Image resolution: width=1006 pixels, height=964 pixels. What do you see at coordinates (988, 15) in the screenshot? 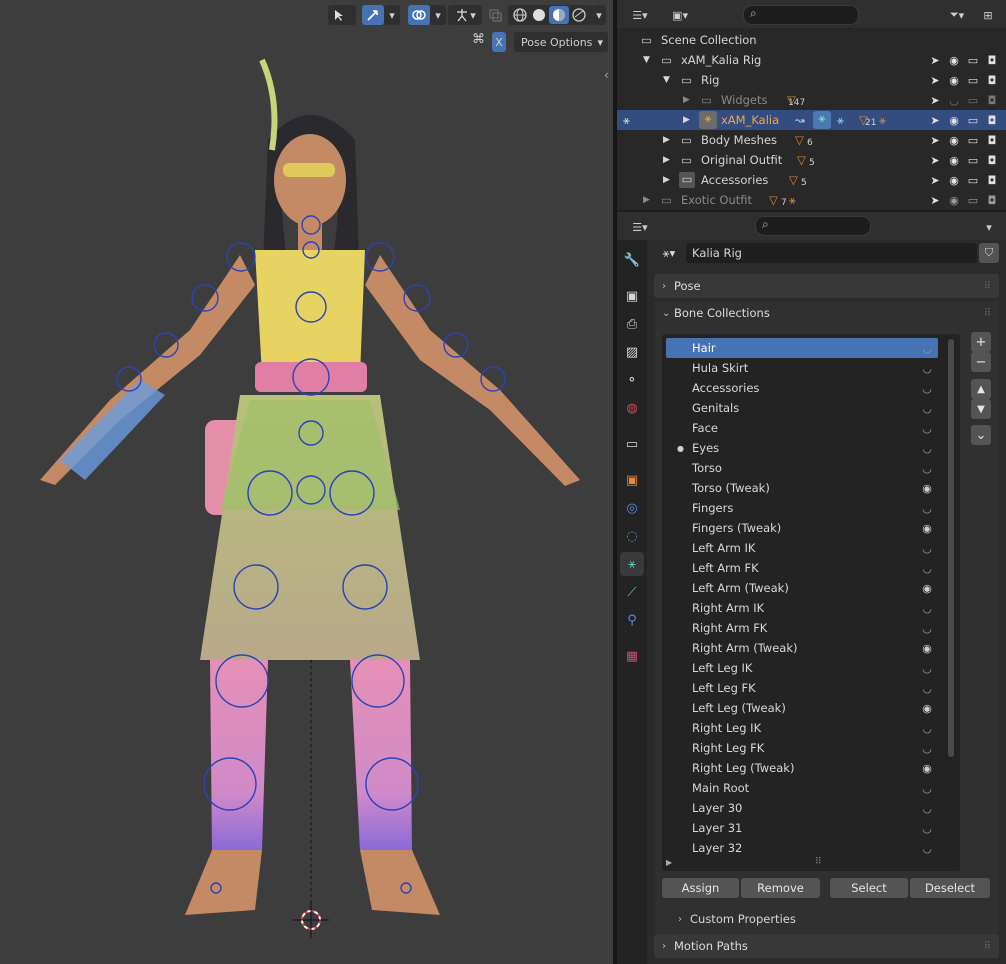
I see `new-collection-button: ⊞` at bounding box center [988, 15].